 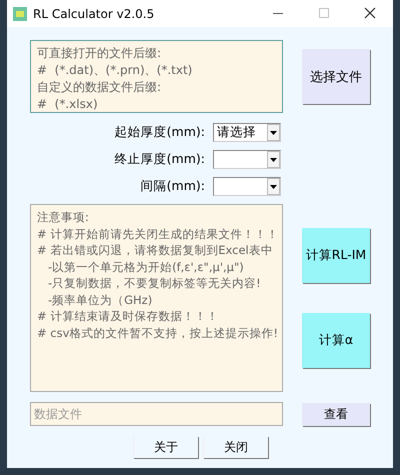 I want to click on field-label: 间隔(mm):, so click(x=172, y=186).